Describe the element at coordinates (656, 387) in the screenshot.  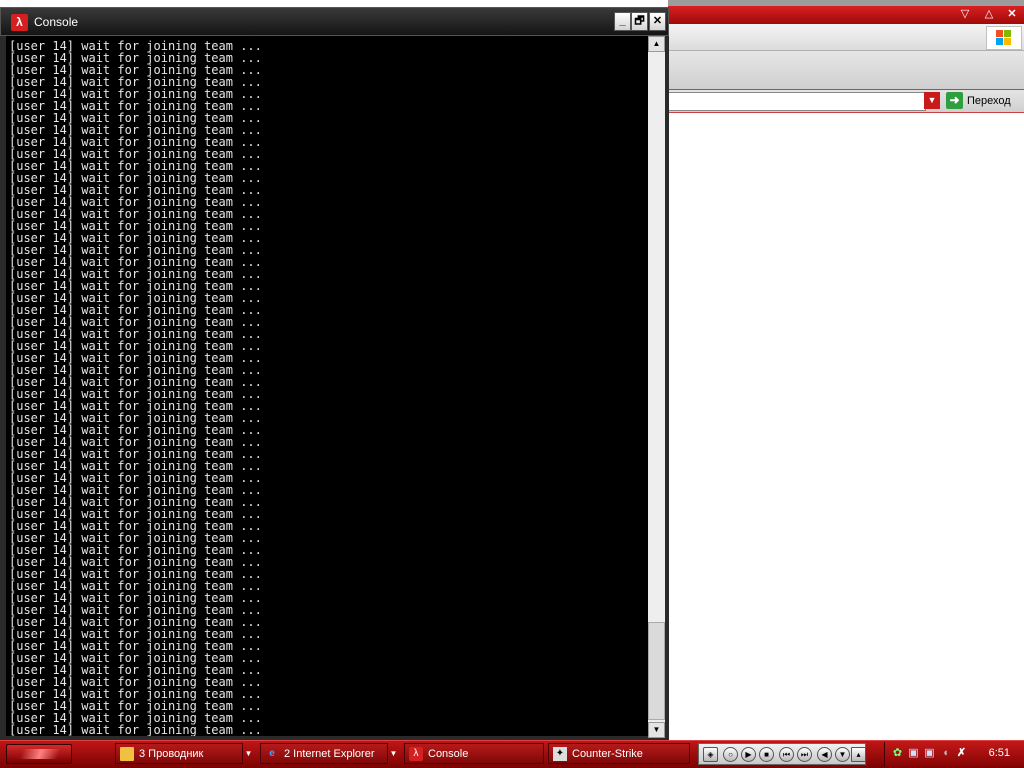
I see `console-scrollbar: ▲ ▼` at that location.